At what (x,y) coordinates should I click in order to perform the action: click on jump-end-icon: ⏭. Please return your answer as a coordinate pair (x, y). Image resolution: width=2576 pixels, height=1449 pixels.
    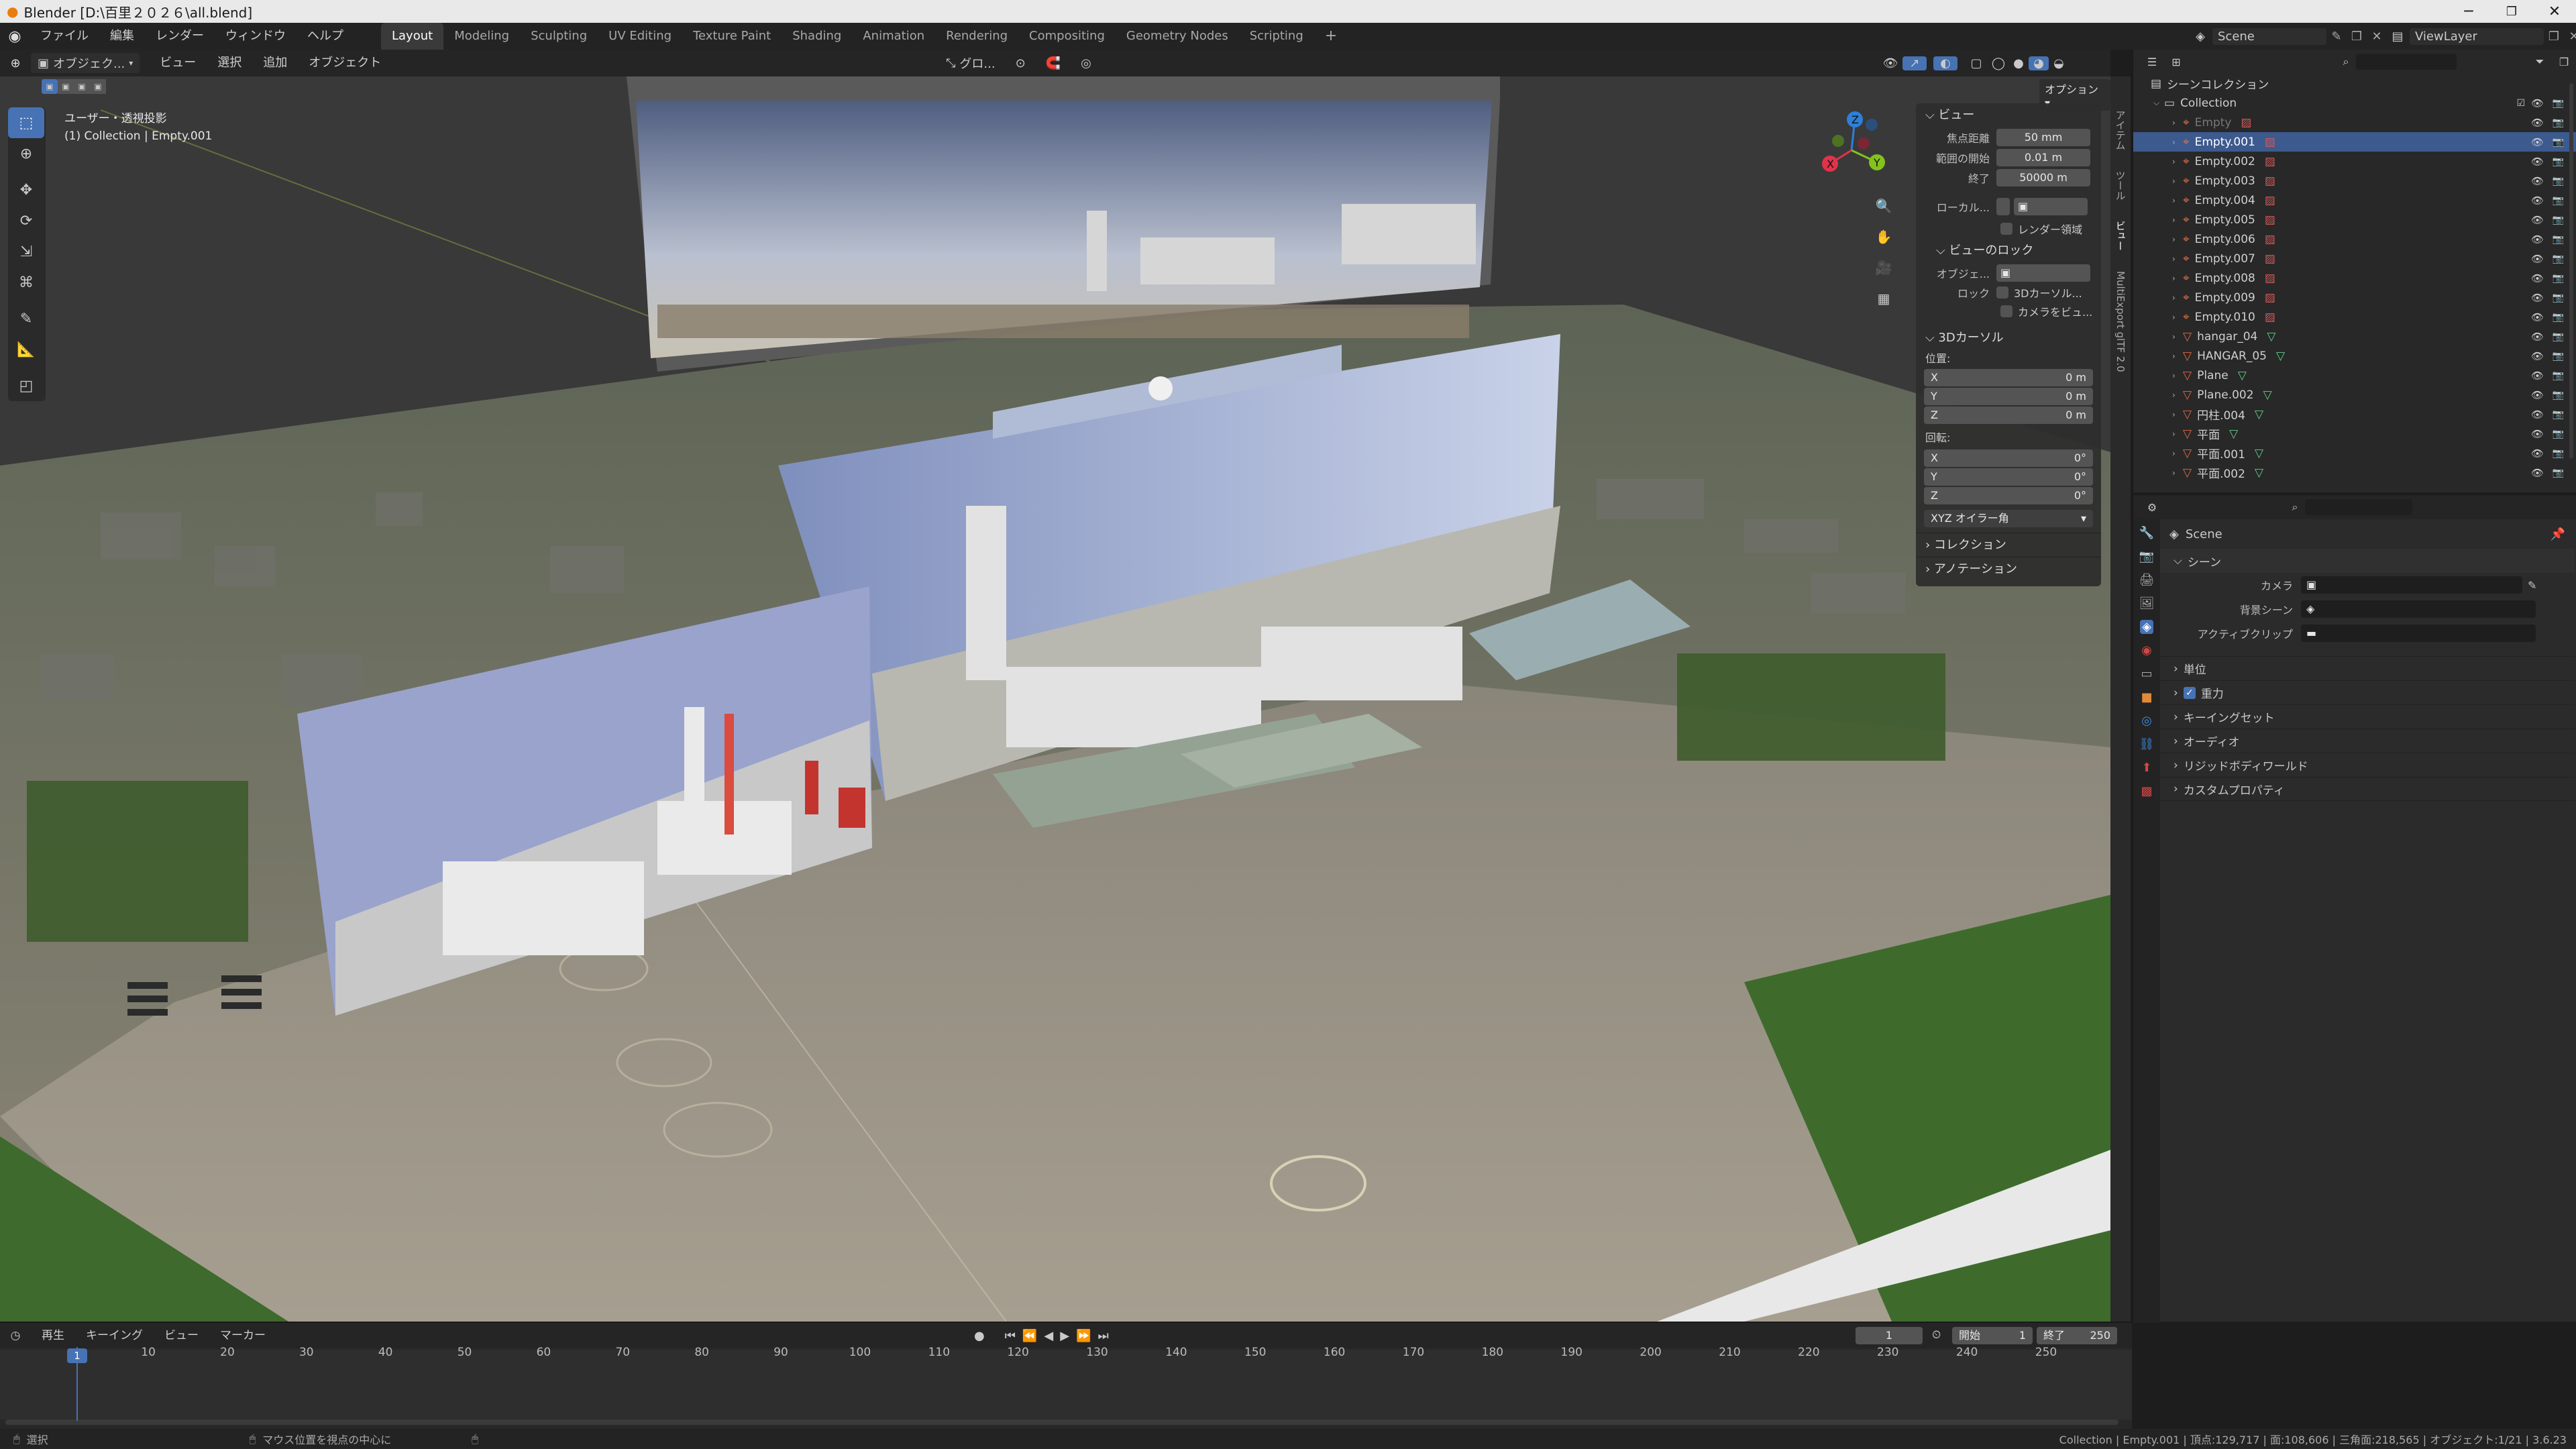
    Looking at the image, I should click on (1102, 1336).